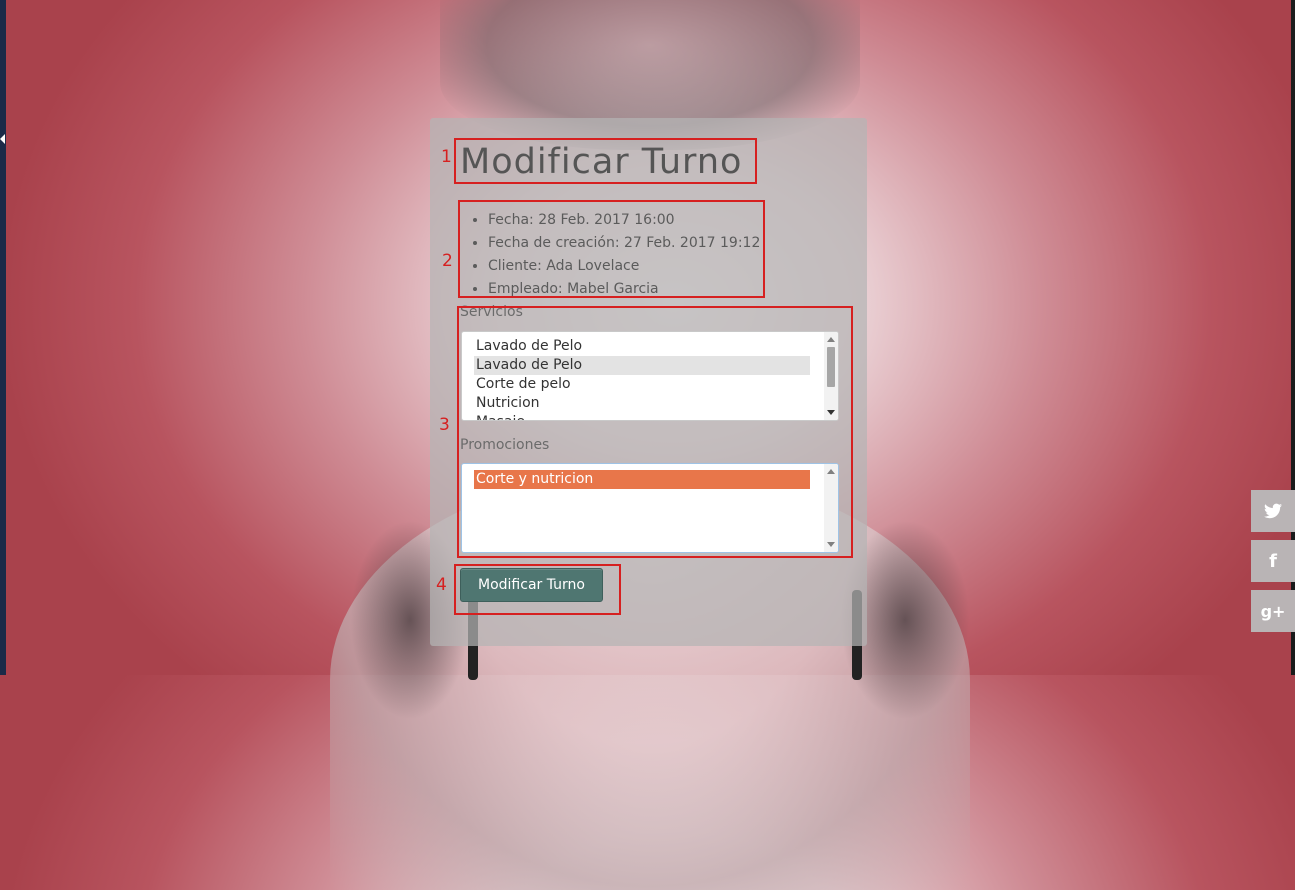 Image resolution: width=1295 pixels, height=890 pixels. Describe the element at coordinates (441, 585) in the screenshot. I see `annotation-number-4: 4` at that location.